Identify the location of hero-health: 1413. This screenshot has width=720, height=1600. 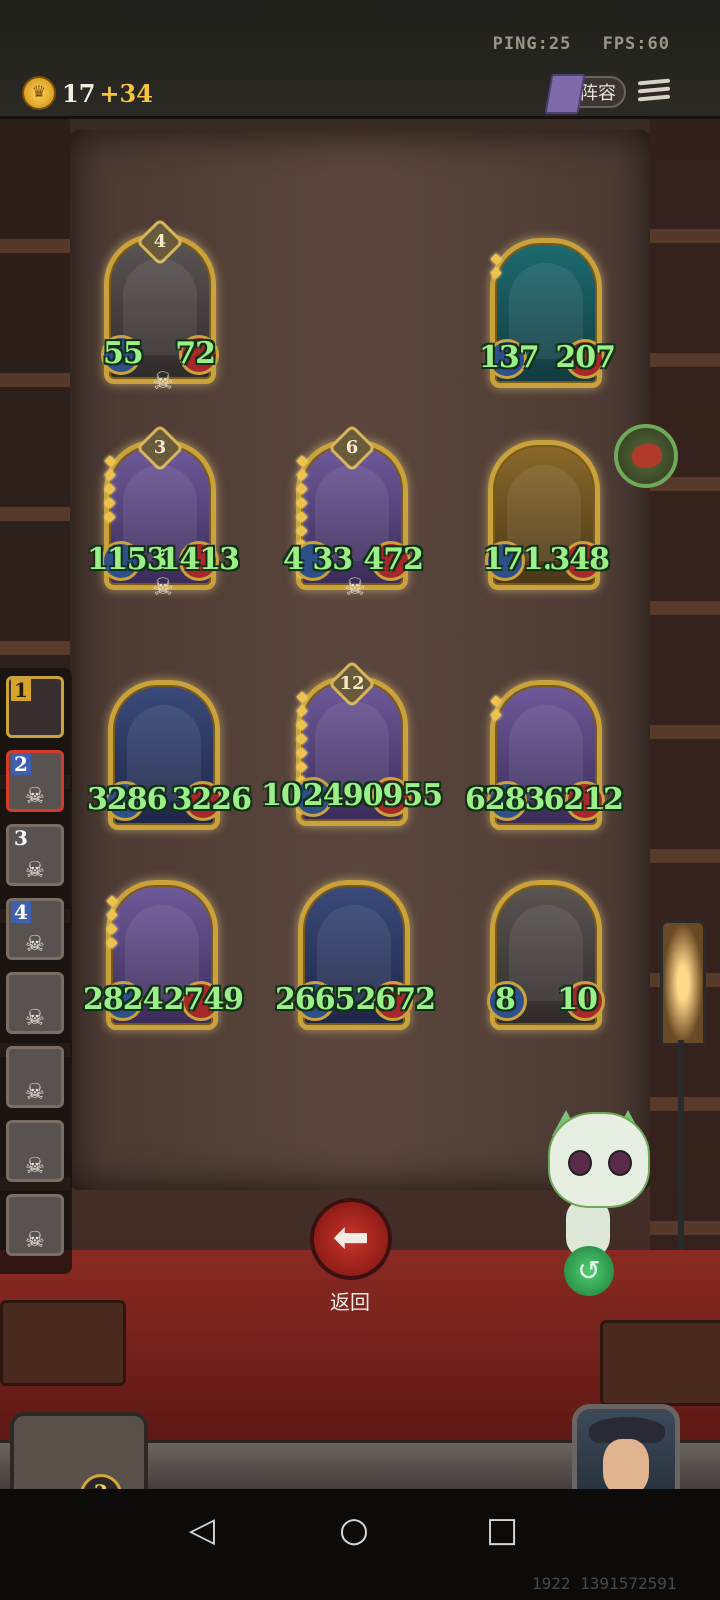
(199, 559).